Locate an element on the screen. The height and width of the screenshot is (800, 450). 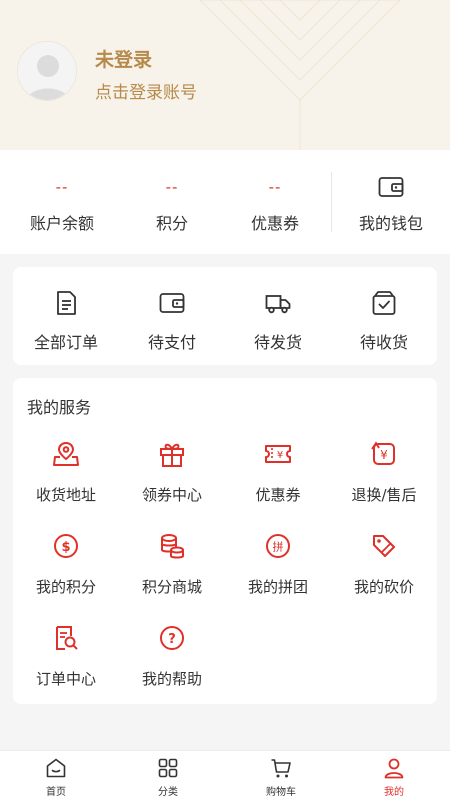
tab-cart: 购物车 is located at coordinates (281, 775).